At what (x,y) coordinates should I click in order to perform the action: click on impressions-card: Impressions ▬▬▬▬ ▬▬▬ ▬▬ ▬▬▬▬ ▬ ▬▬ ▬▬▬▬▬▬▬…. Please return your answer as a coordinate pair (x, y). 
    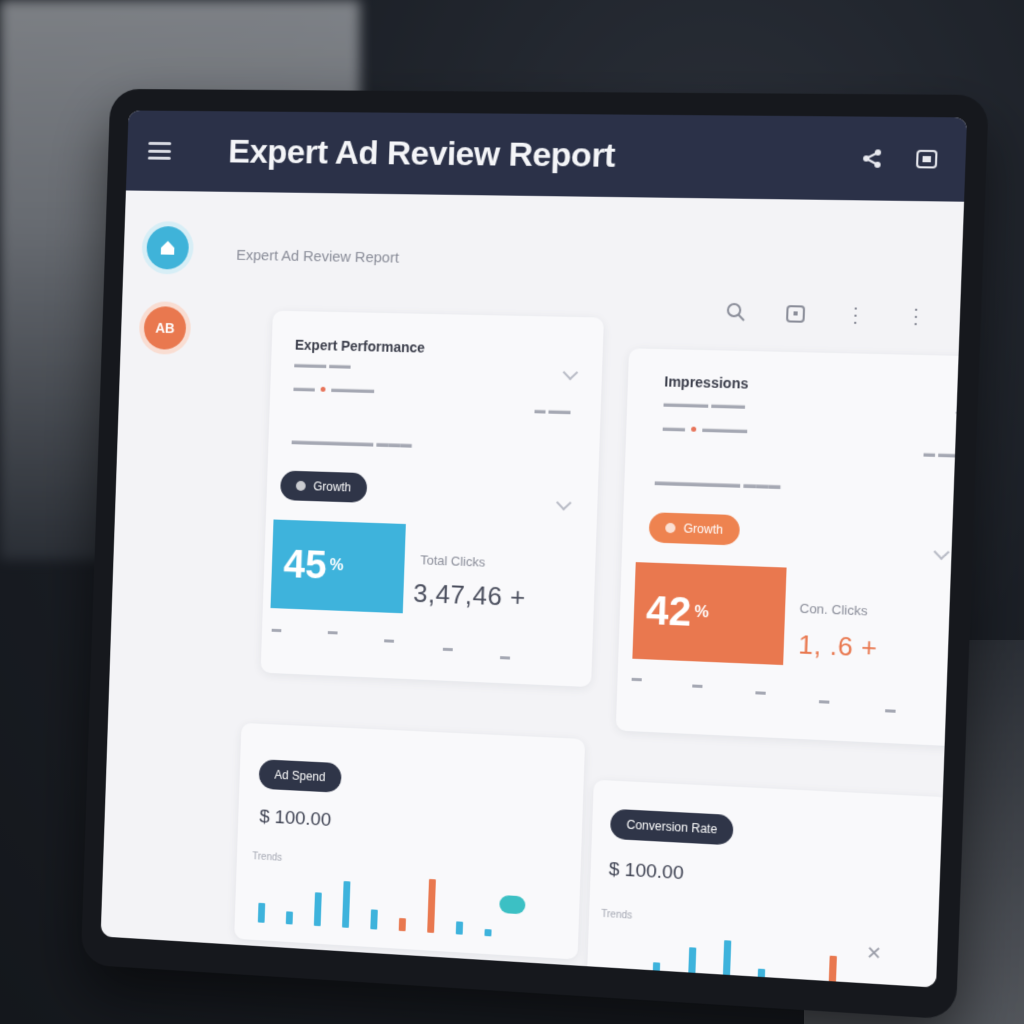
    Looking at the image, I should click on (791, 548).